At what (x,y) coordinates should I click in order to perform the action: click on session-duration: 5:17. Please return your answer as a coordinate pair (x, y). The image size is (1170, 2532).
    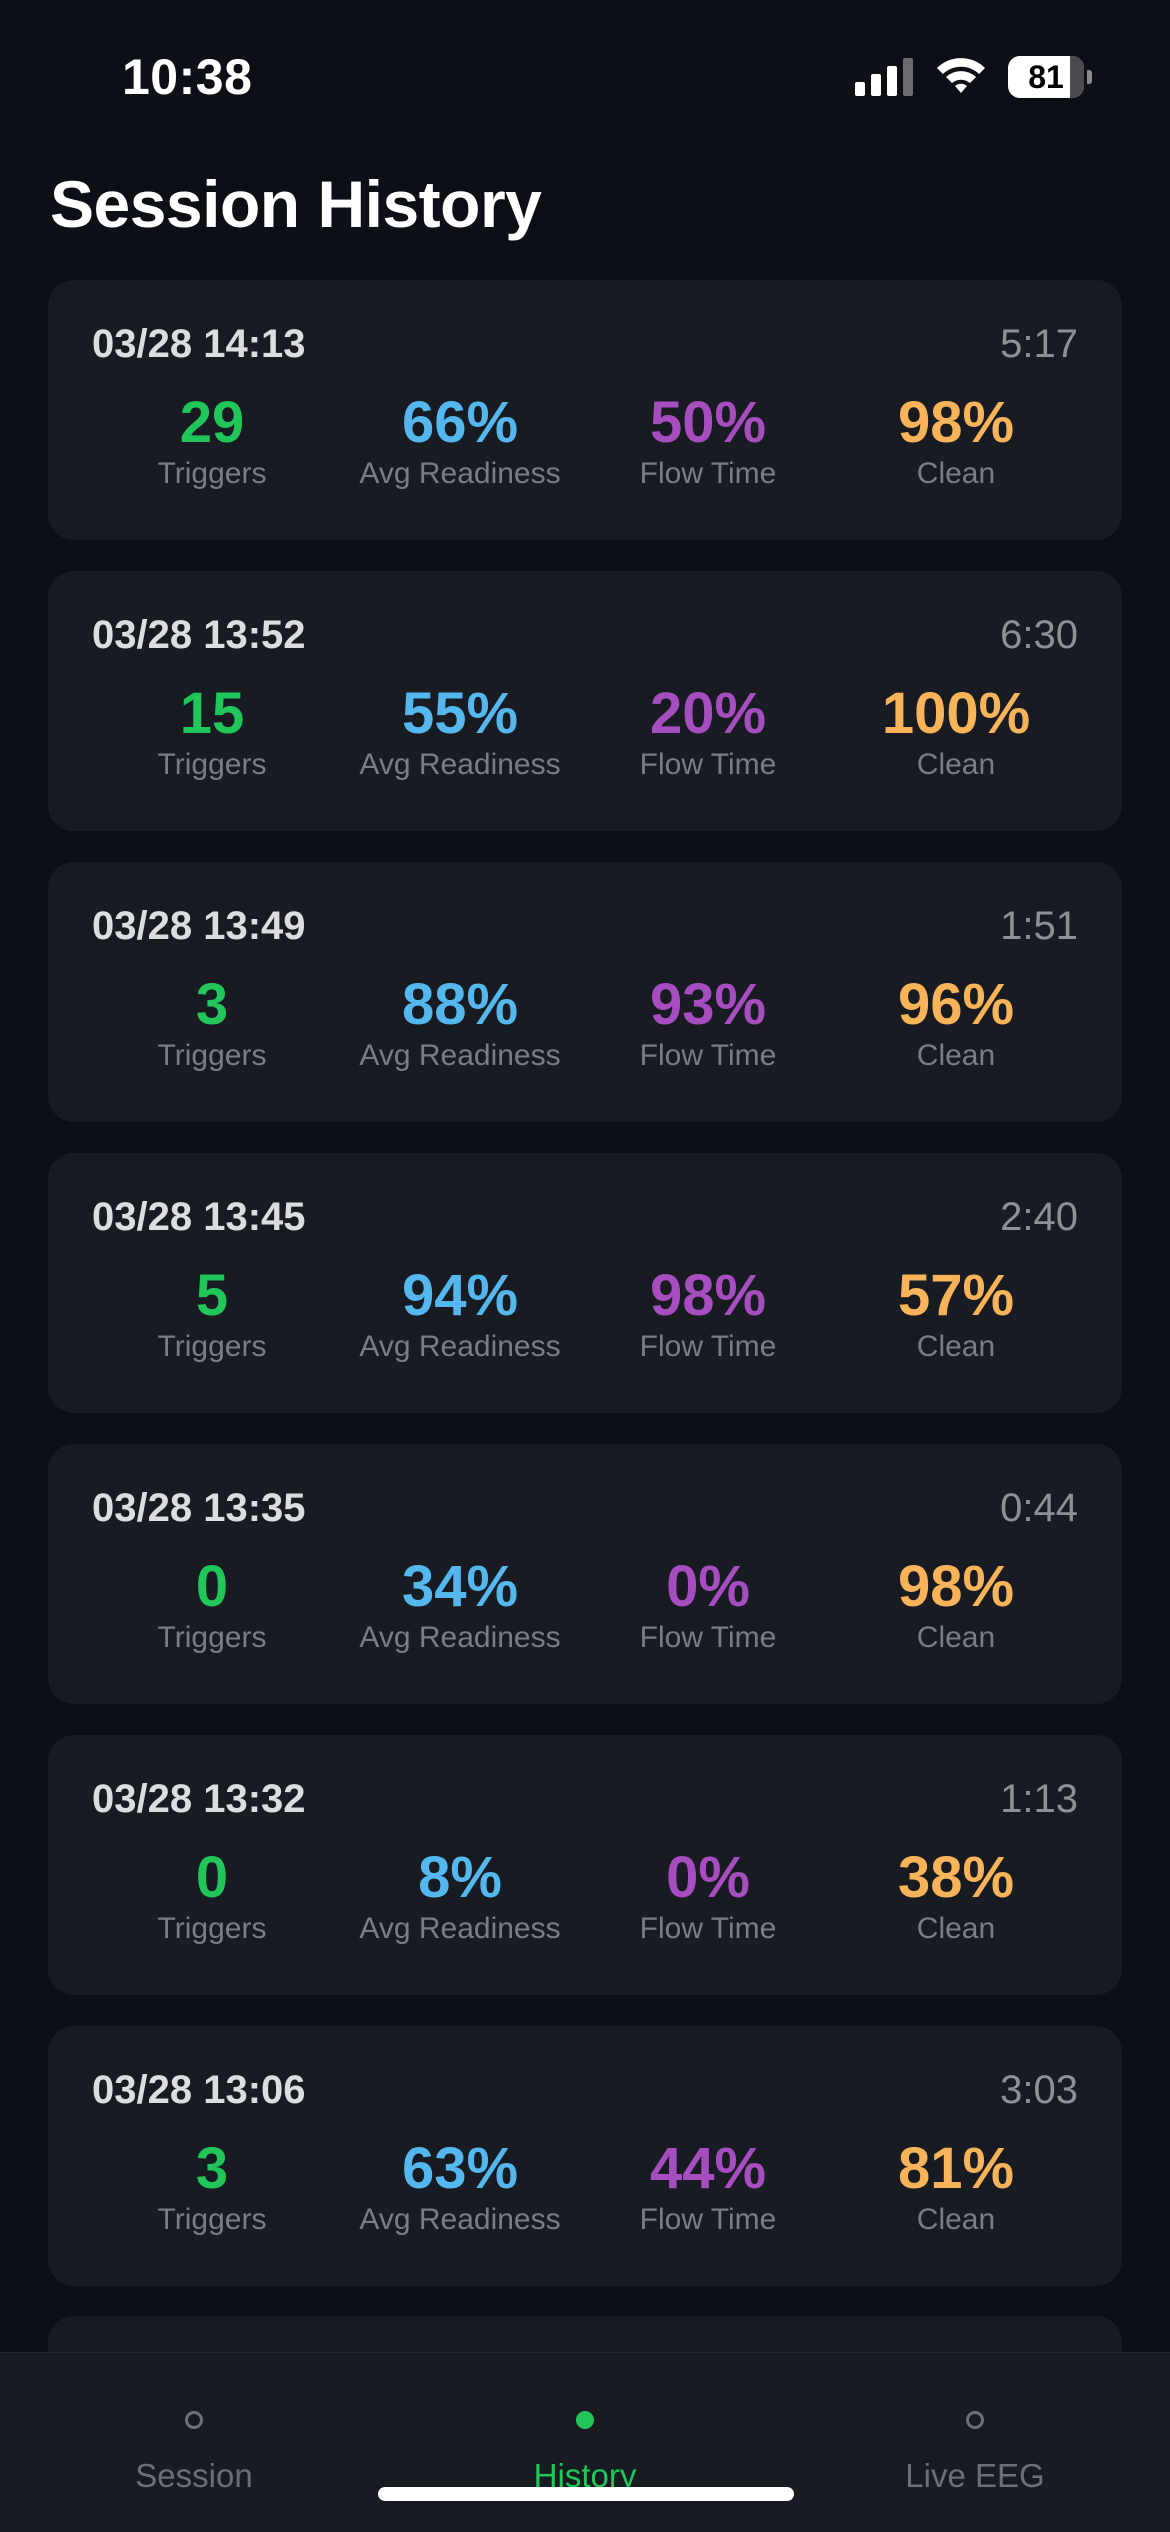
    Looking at the image, I should click on (1039, 344).